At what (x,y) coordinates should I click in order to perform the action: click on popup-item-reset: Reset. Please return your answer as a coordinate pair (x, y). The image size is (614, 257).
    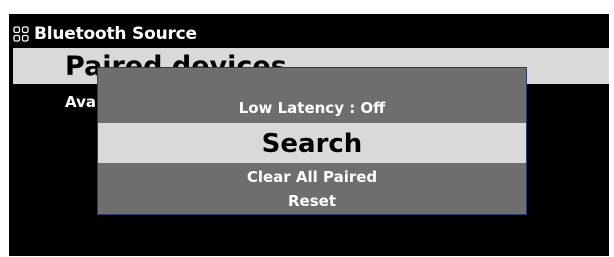
    Looking at the image, I should click on (312, 201).